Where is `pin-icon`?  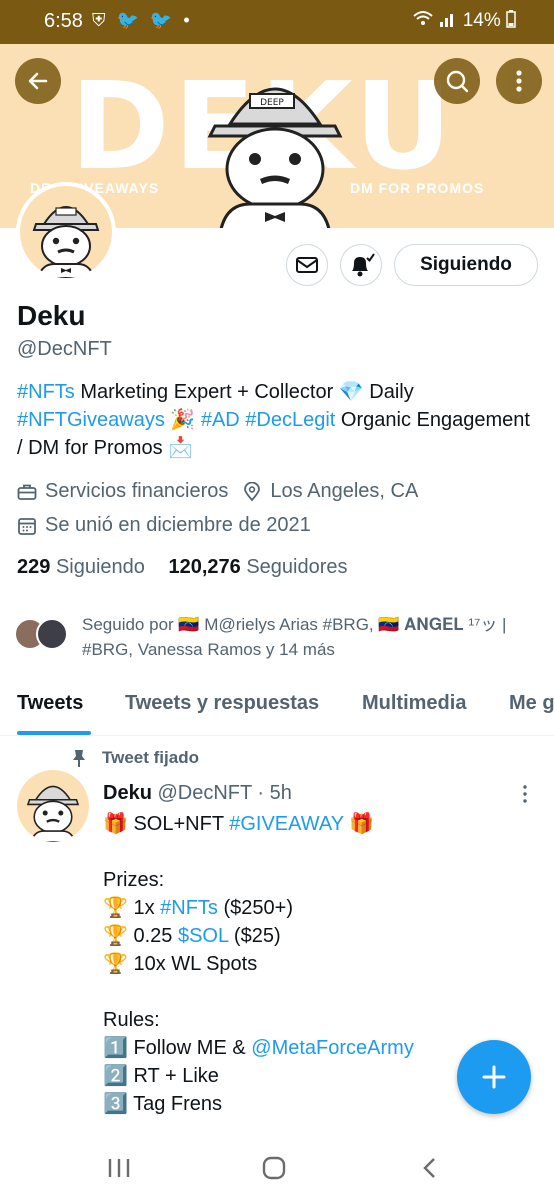
pin-icon is located at coordinates (79, 758).